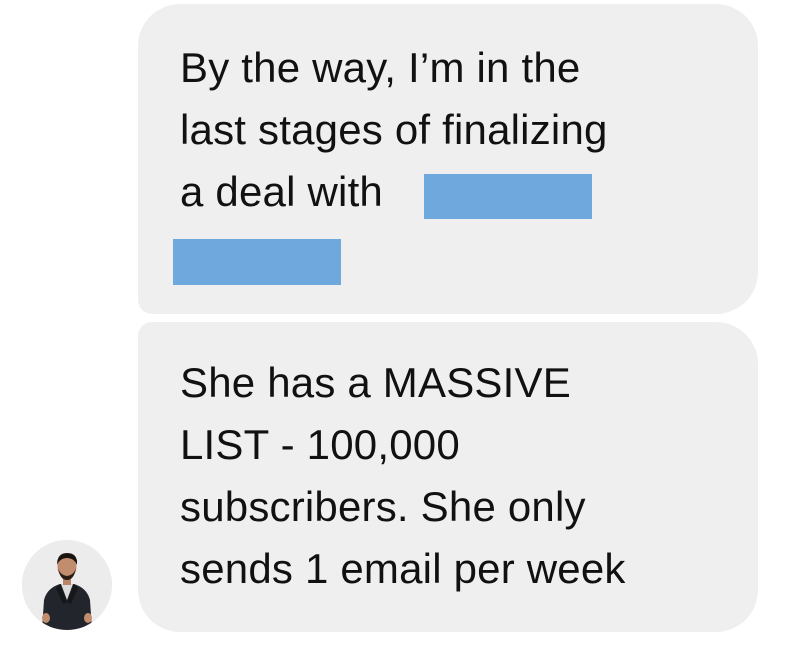 Image resolution: width=786 pixels, height=652 pixels. What do you see at coordinates (394, 129) in the screenshot?
I see `message-line: last stages of finalizing` at bounding box center [394, 129].